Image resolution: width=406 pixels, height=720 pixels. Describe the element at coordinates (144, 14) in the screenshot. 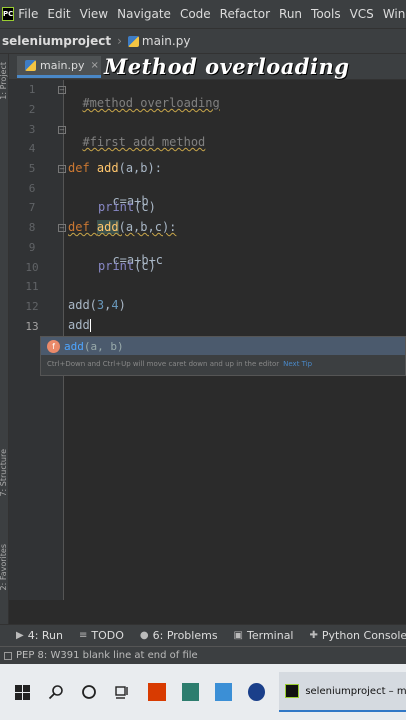

I see `menu-navigate: Navigate` at that location.